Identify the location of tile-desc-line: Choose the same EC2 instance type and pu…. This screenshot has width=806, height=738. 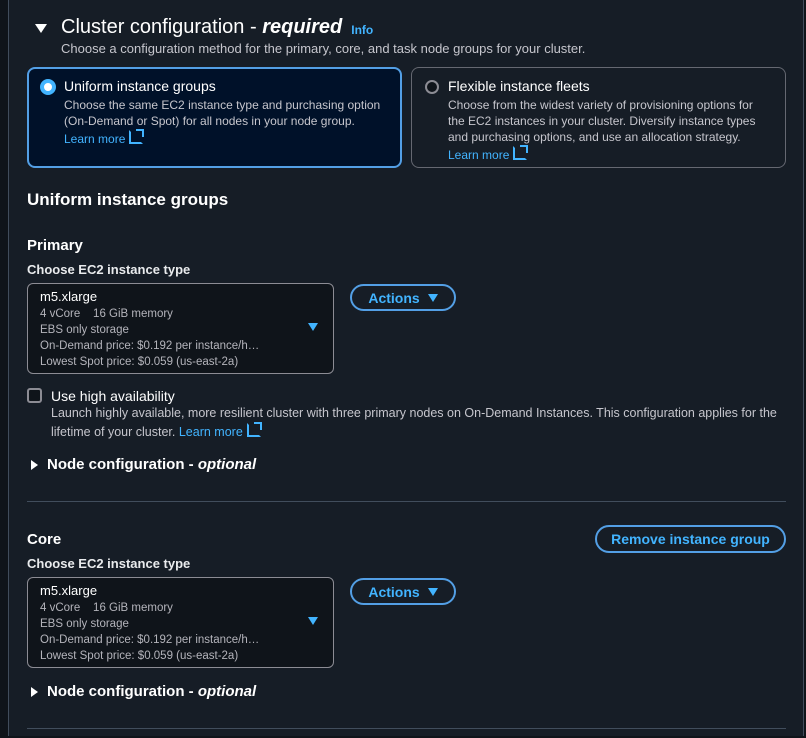
(222, 105).